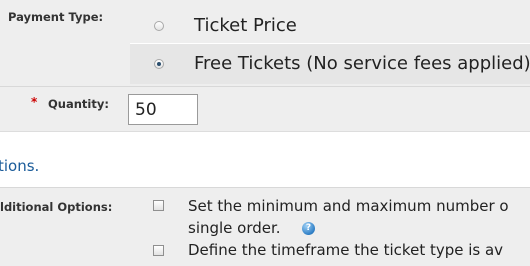 This screenshot has width=530, height=266. What do you see at coordinates (56, 207) in the screenshot?
I see `additional-options-label: lditional Options:` at bounding box center [56, 207].